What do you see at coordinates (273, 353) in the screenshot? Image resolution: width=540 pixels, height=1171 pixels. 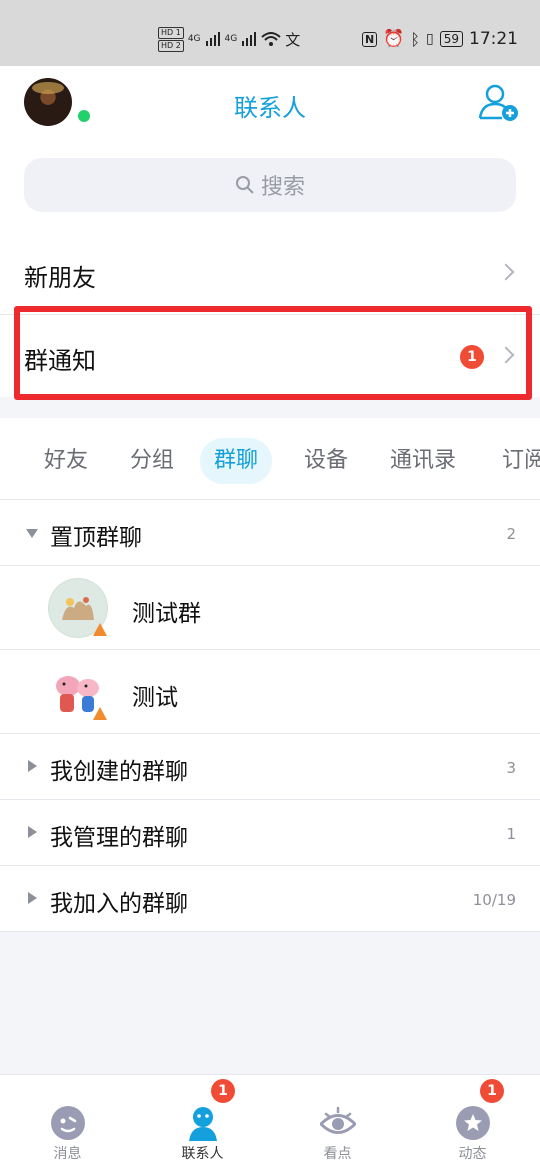 I see `highlight-frame` at bounding box center [273, 353].